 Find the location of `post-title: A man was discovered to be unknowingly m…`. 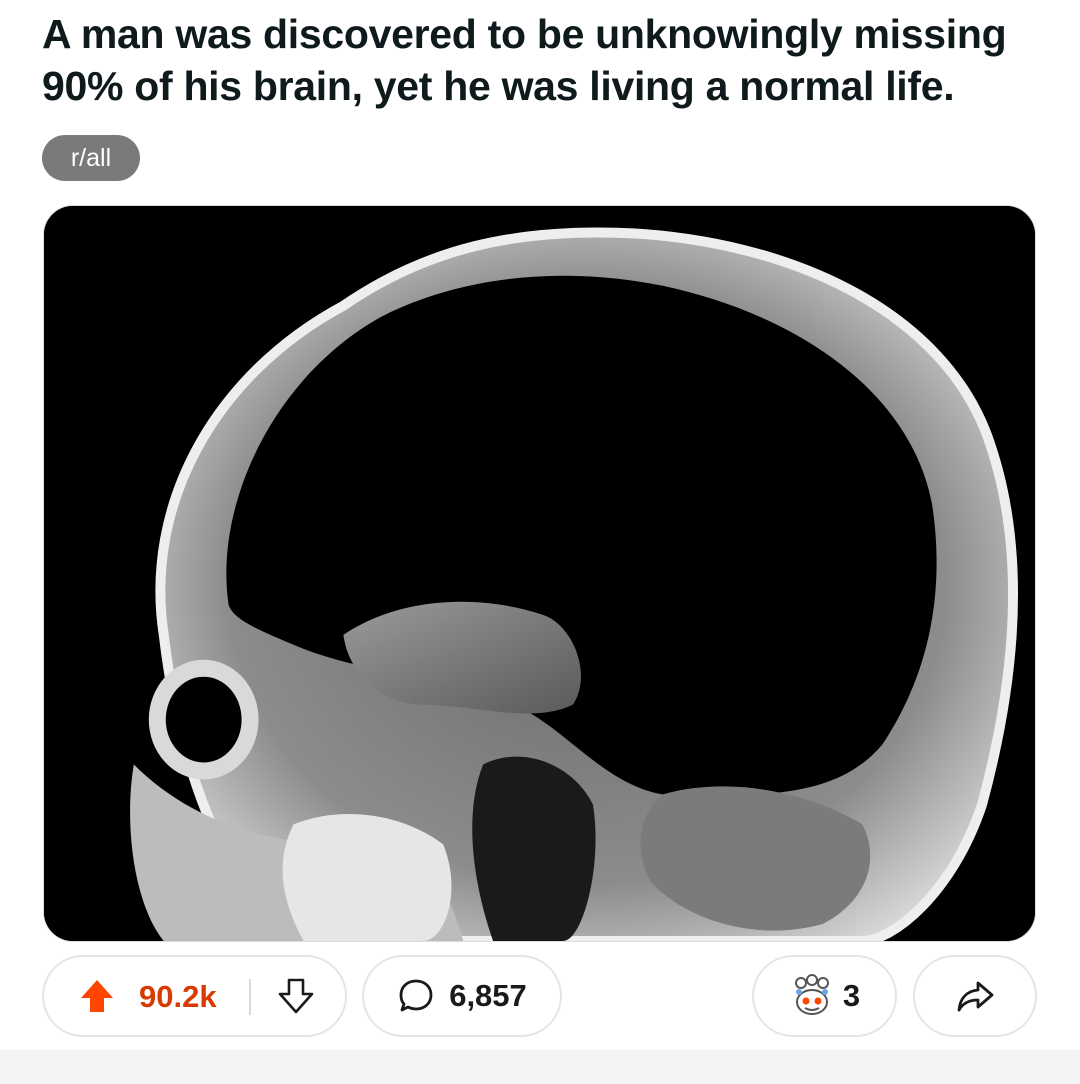

post-title: A man was discovered to be unknowingly m… is located at coordinates (542, 60).